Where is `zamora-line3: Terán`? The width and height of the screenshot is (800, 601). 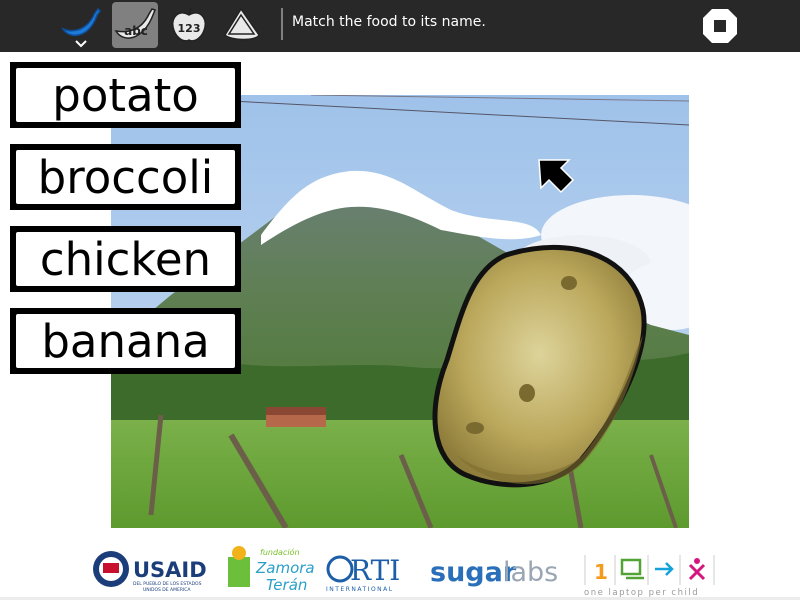
zamora-line3: Terán is located at coordinates (286, 585).